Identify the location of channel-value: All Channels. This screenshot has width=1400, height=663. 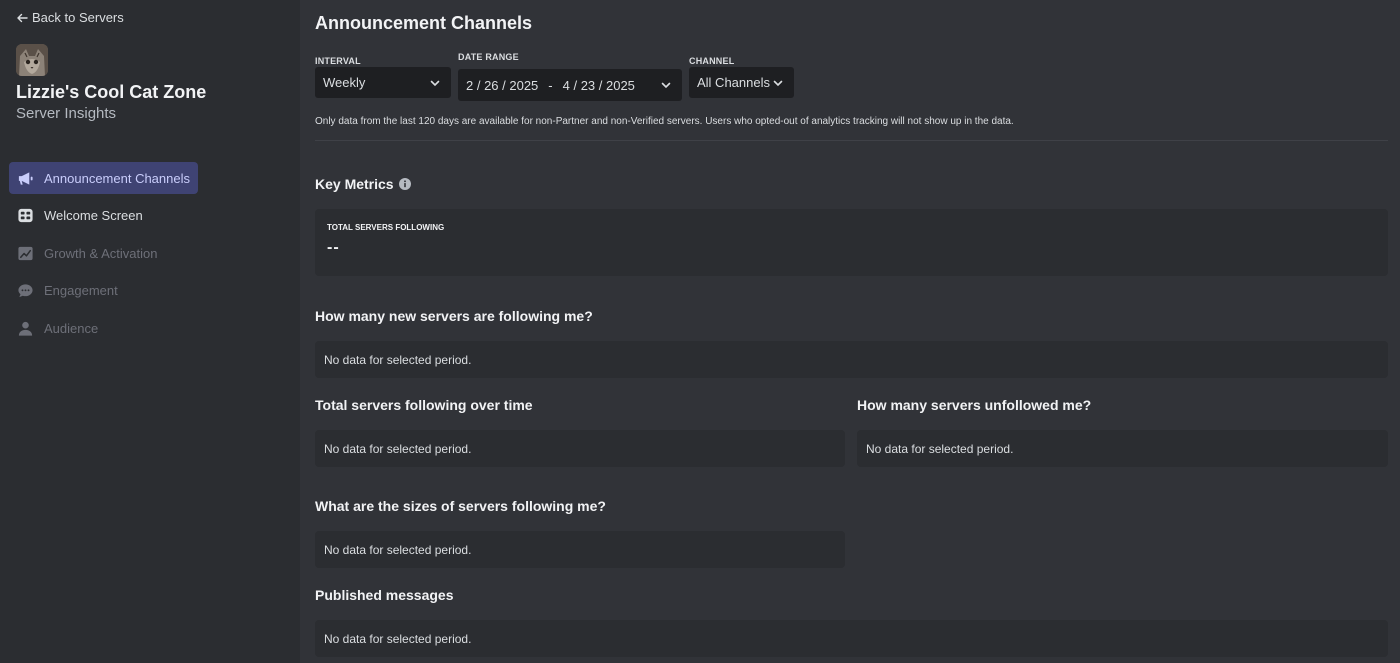
(733, 82).